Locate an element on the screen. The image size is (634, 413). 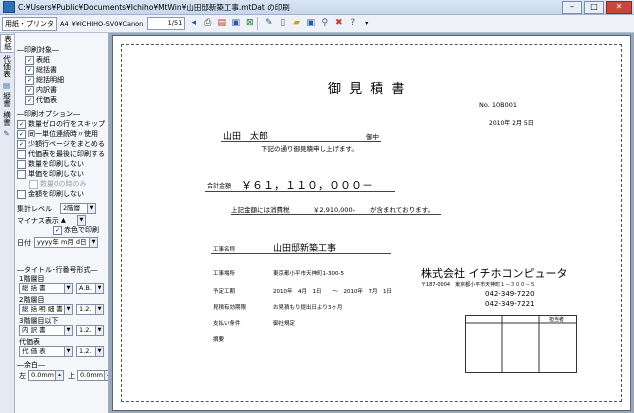
tab-daika: 代価表 is located at coordinates (6, 67).